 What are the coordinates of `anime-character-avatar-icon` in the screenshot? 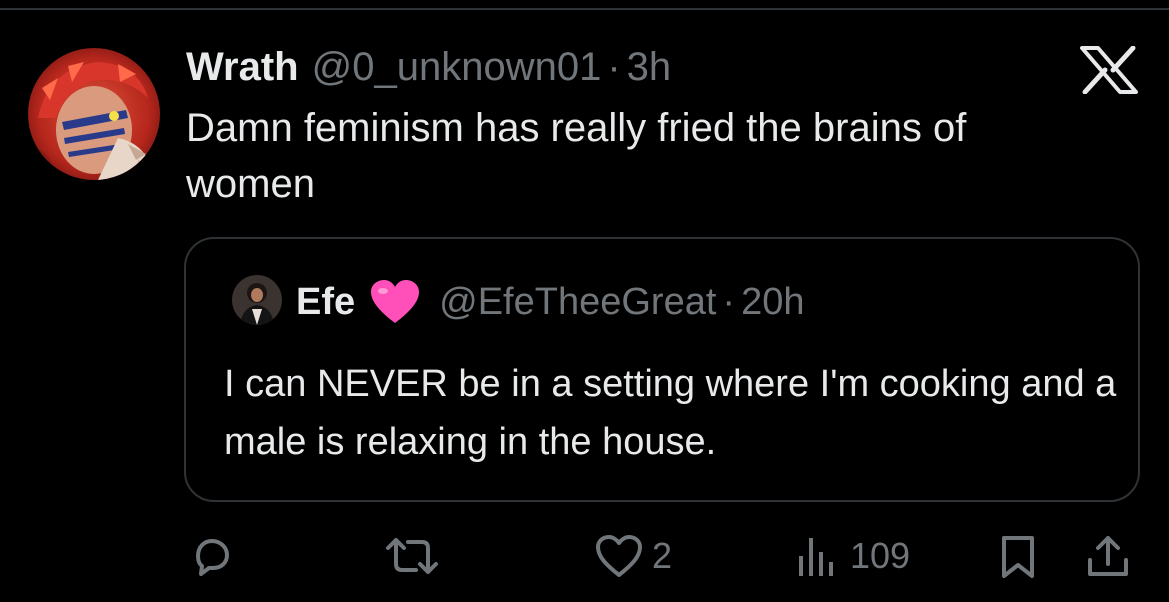 It's located at (94, 114).